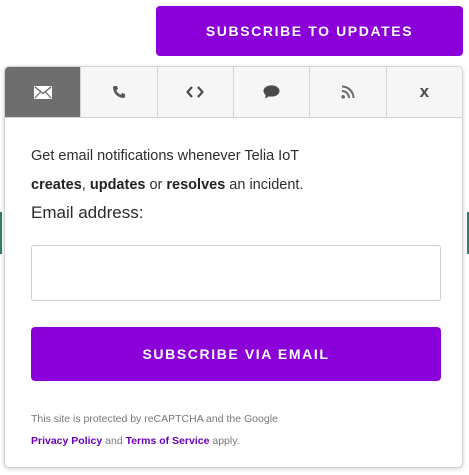 The width and height of the screenshot is (469, 475). I want to click on desc-or: or, so click(156, 185).